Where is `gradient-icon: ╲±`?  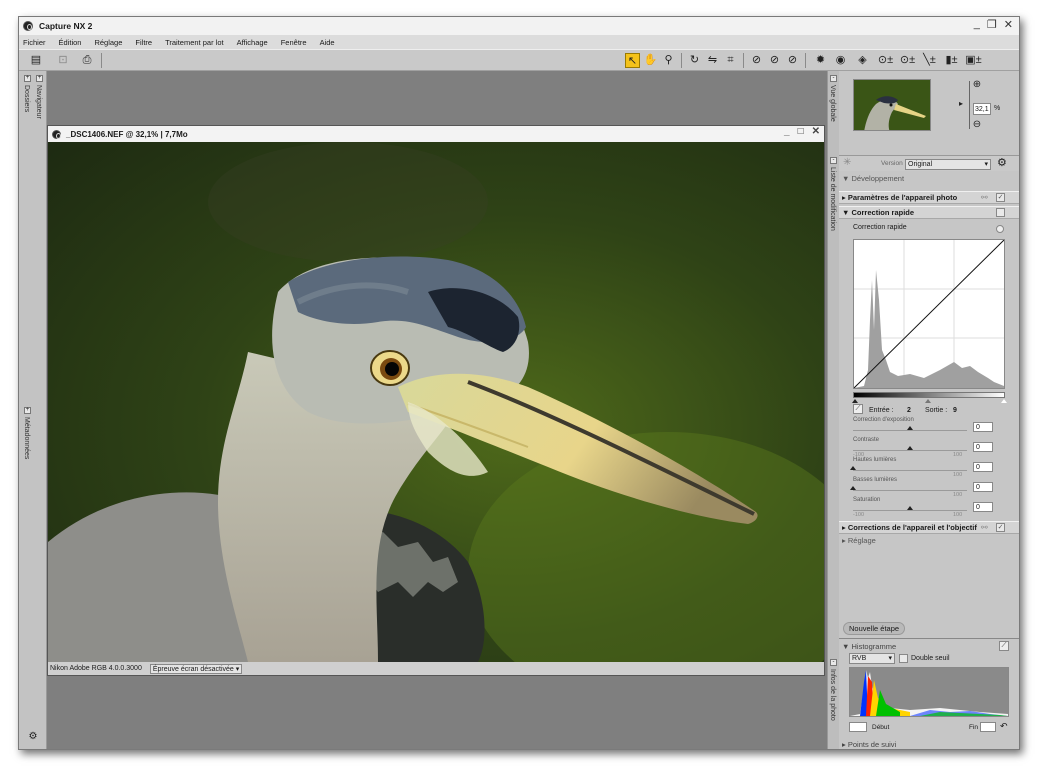 gradient-icon: ╲± is located at coordinates (929, 60).